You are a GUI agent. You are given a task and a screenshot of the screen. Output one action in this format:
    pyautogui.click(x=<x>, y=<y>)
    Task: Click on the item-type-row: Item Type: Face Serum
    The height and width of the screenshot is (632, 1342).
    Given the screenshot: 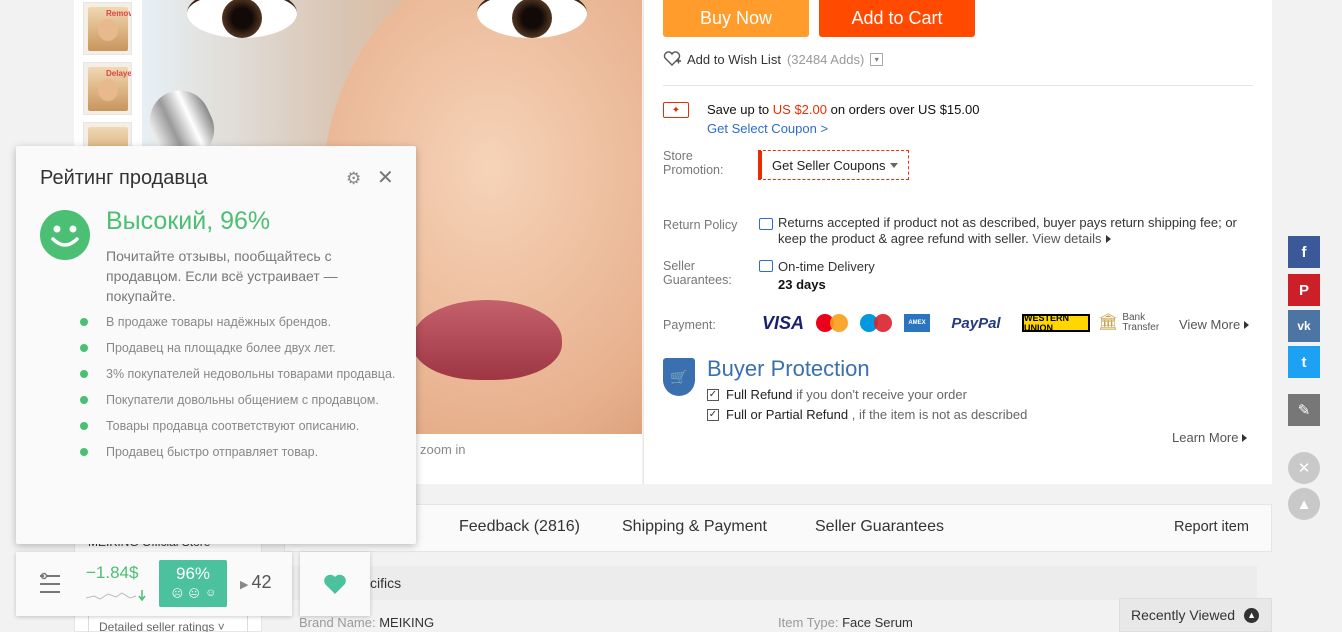 What is the action you would take?
    pyautogui.click(x=845, y=622)
    